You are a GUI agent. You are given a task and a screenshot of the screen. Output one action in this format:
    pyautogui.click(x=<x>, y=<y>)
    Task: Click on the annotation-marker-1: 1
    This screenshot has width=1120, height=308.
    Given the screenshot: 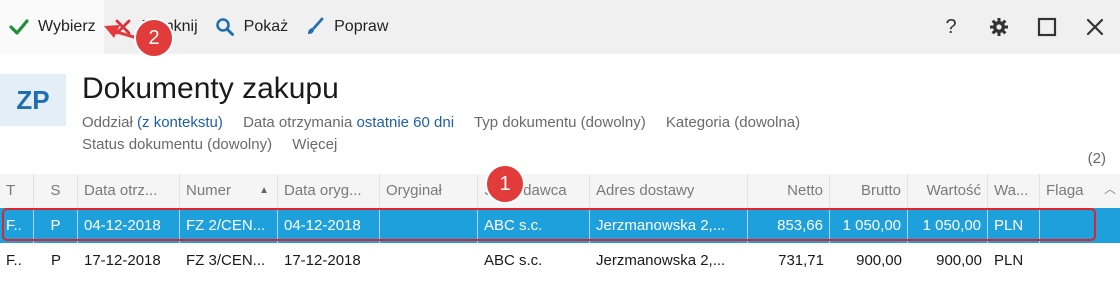 What is the action you would take?
    pyautogui.click(x=505, y=184)
    